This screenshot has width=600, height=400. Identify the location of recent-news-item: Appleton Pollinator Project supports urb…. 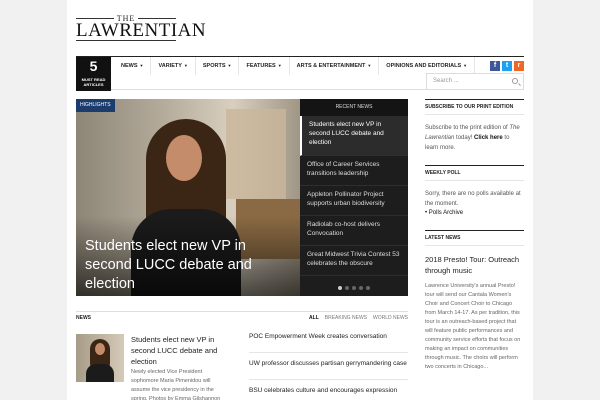
(354, 201).